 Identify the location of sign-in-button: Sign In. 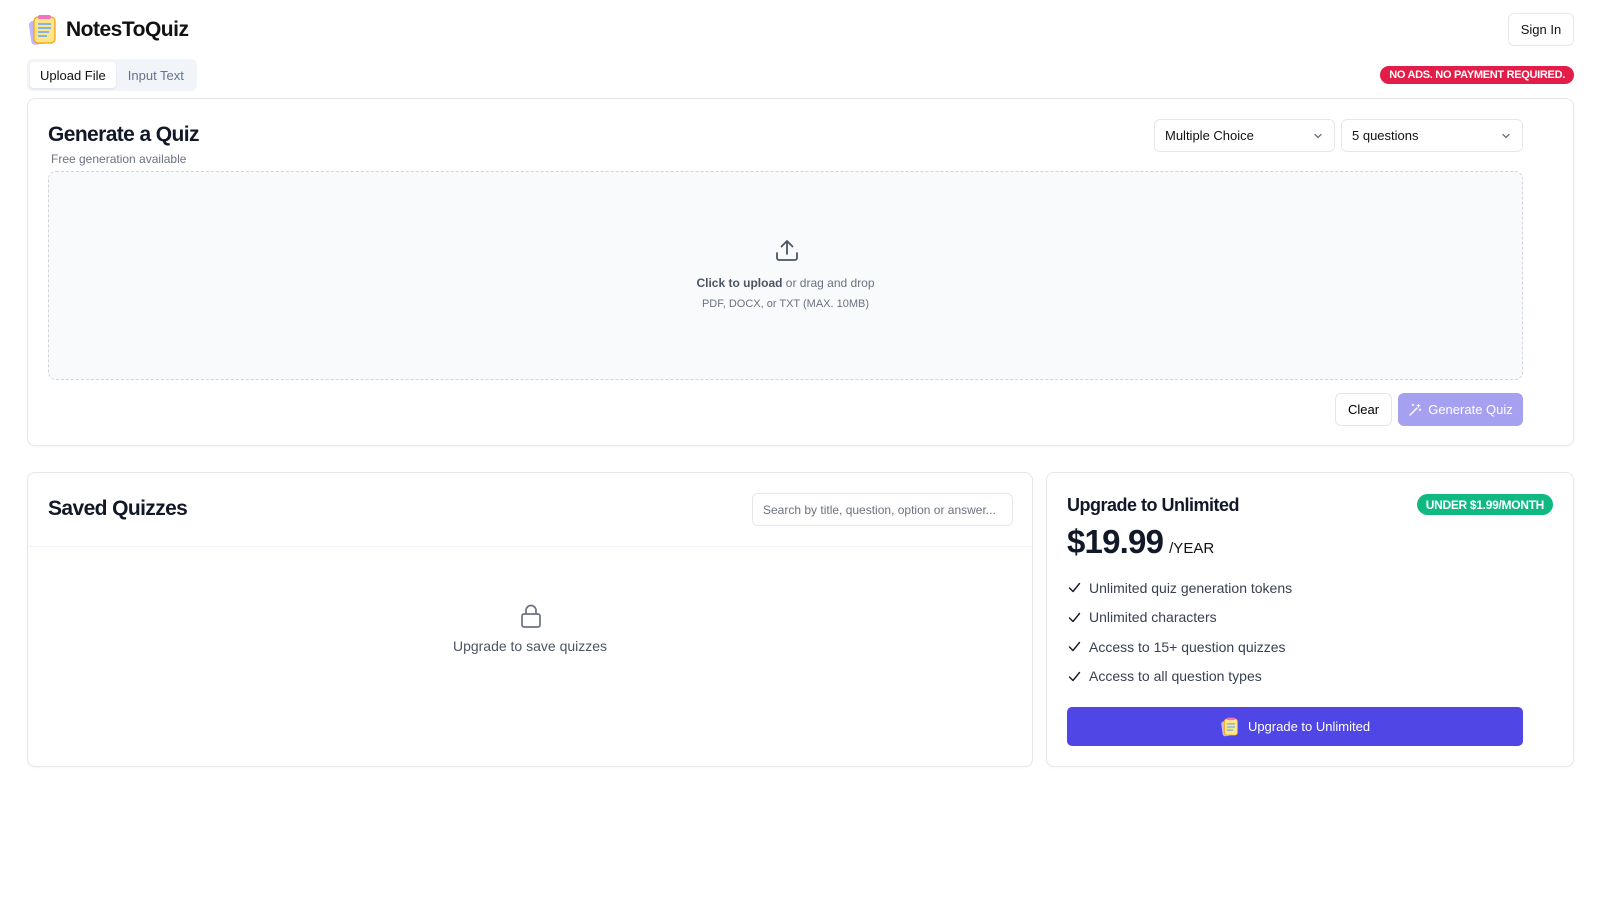
(1541, 29).